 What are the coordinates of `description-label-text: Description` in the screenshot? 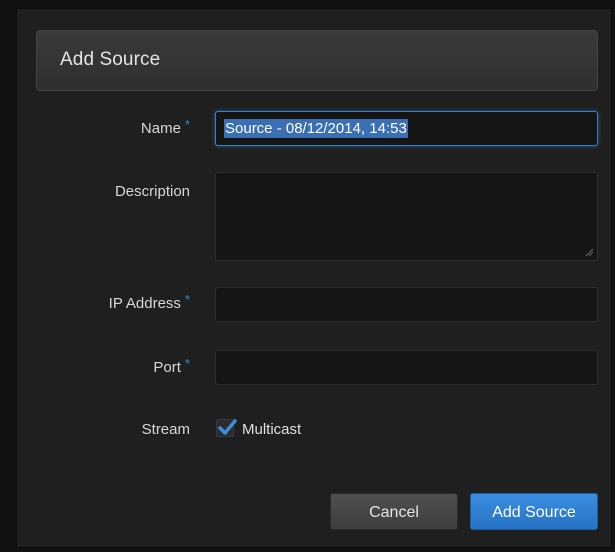 It's located at (152, 191).